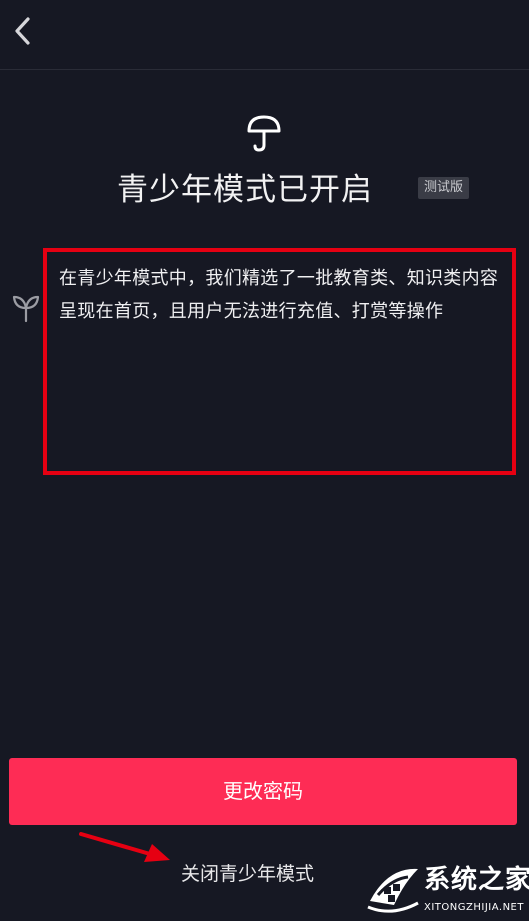 The image size is (529, 921). Describe the element at coordinates (476, 880) in the screenshot. I see `watermark-name: 系统之家` at that location.